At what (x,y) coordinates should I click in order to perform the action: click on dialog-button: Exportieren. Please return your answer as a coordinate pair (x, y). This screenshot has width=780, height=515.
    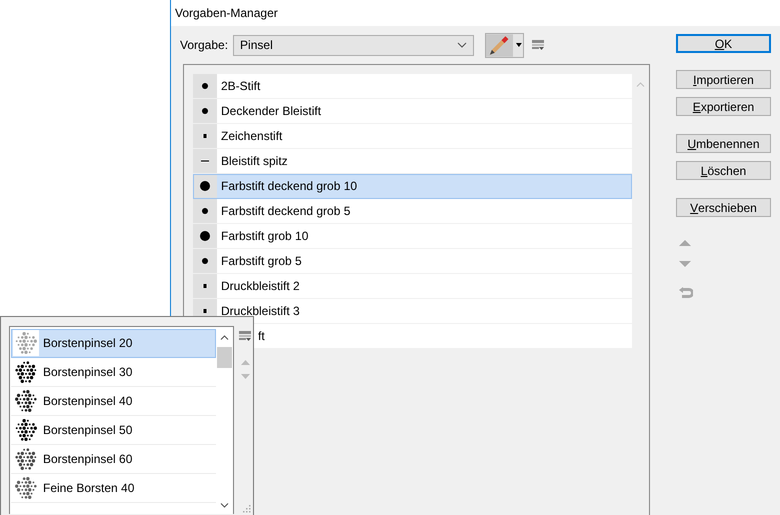
    Looking at the image, I should click on (723, 106).